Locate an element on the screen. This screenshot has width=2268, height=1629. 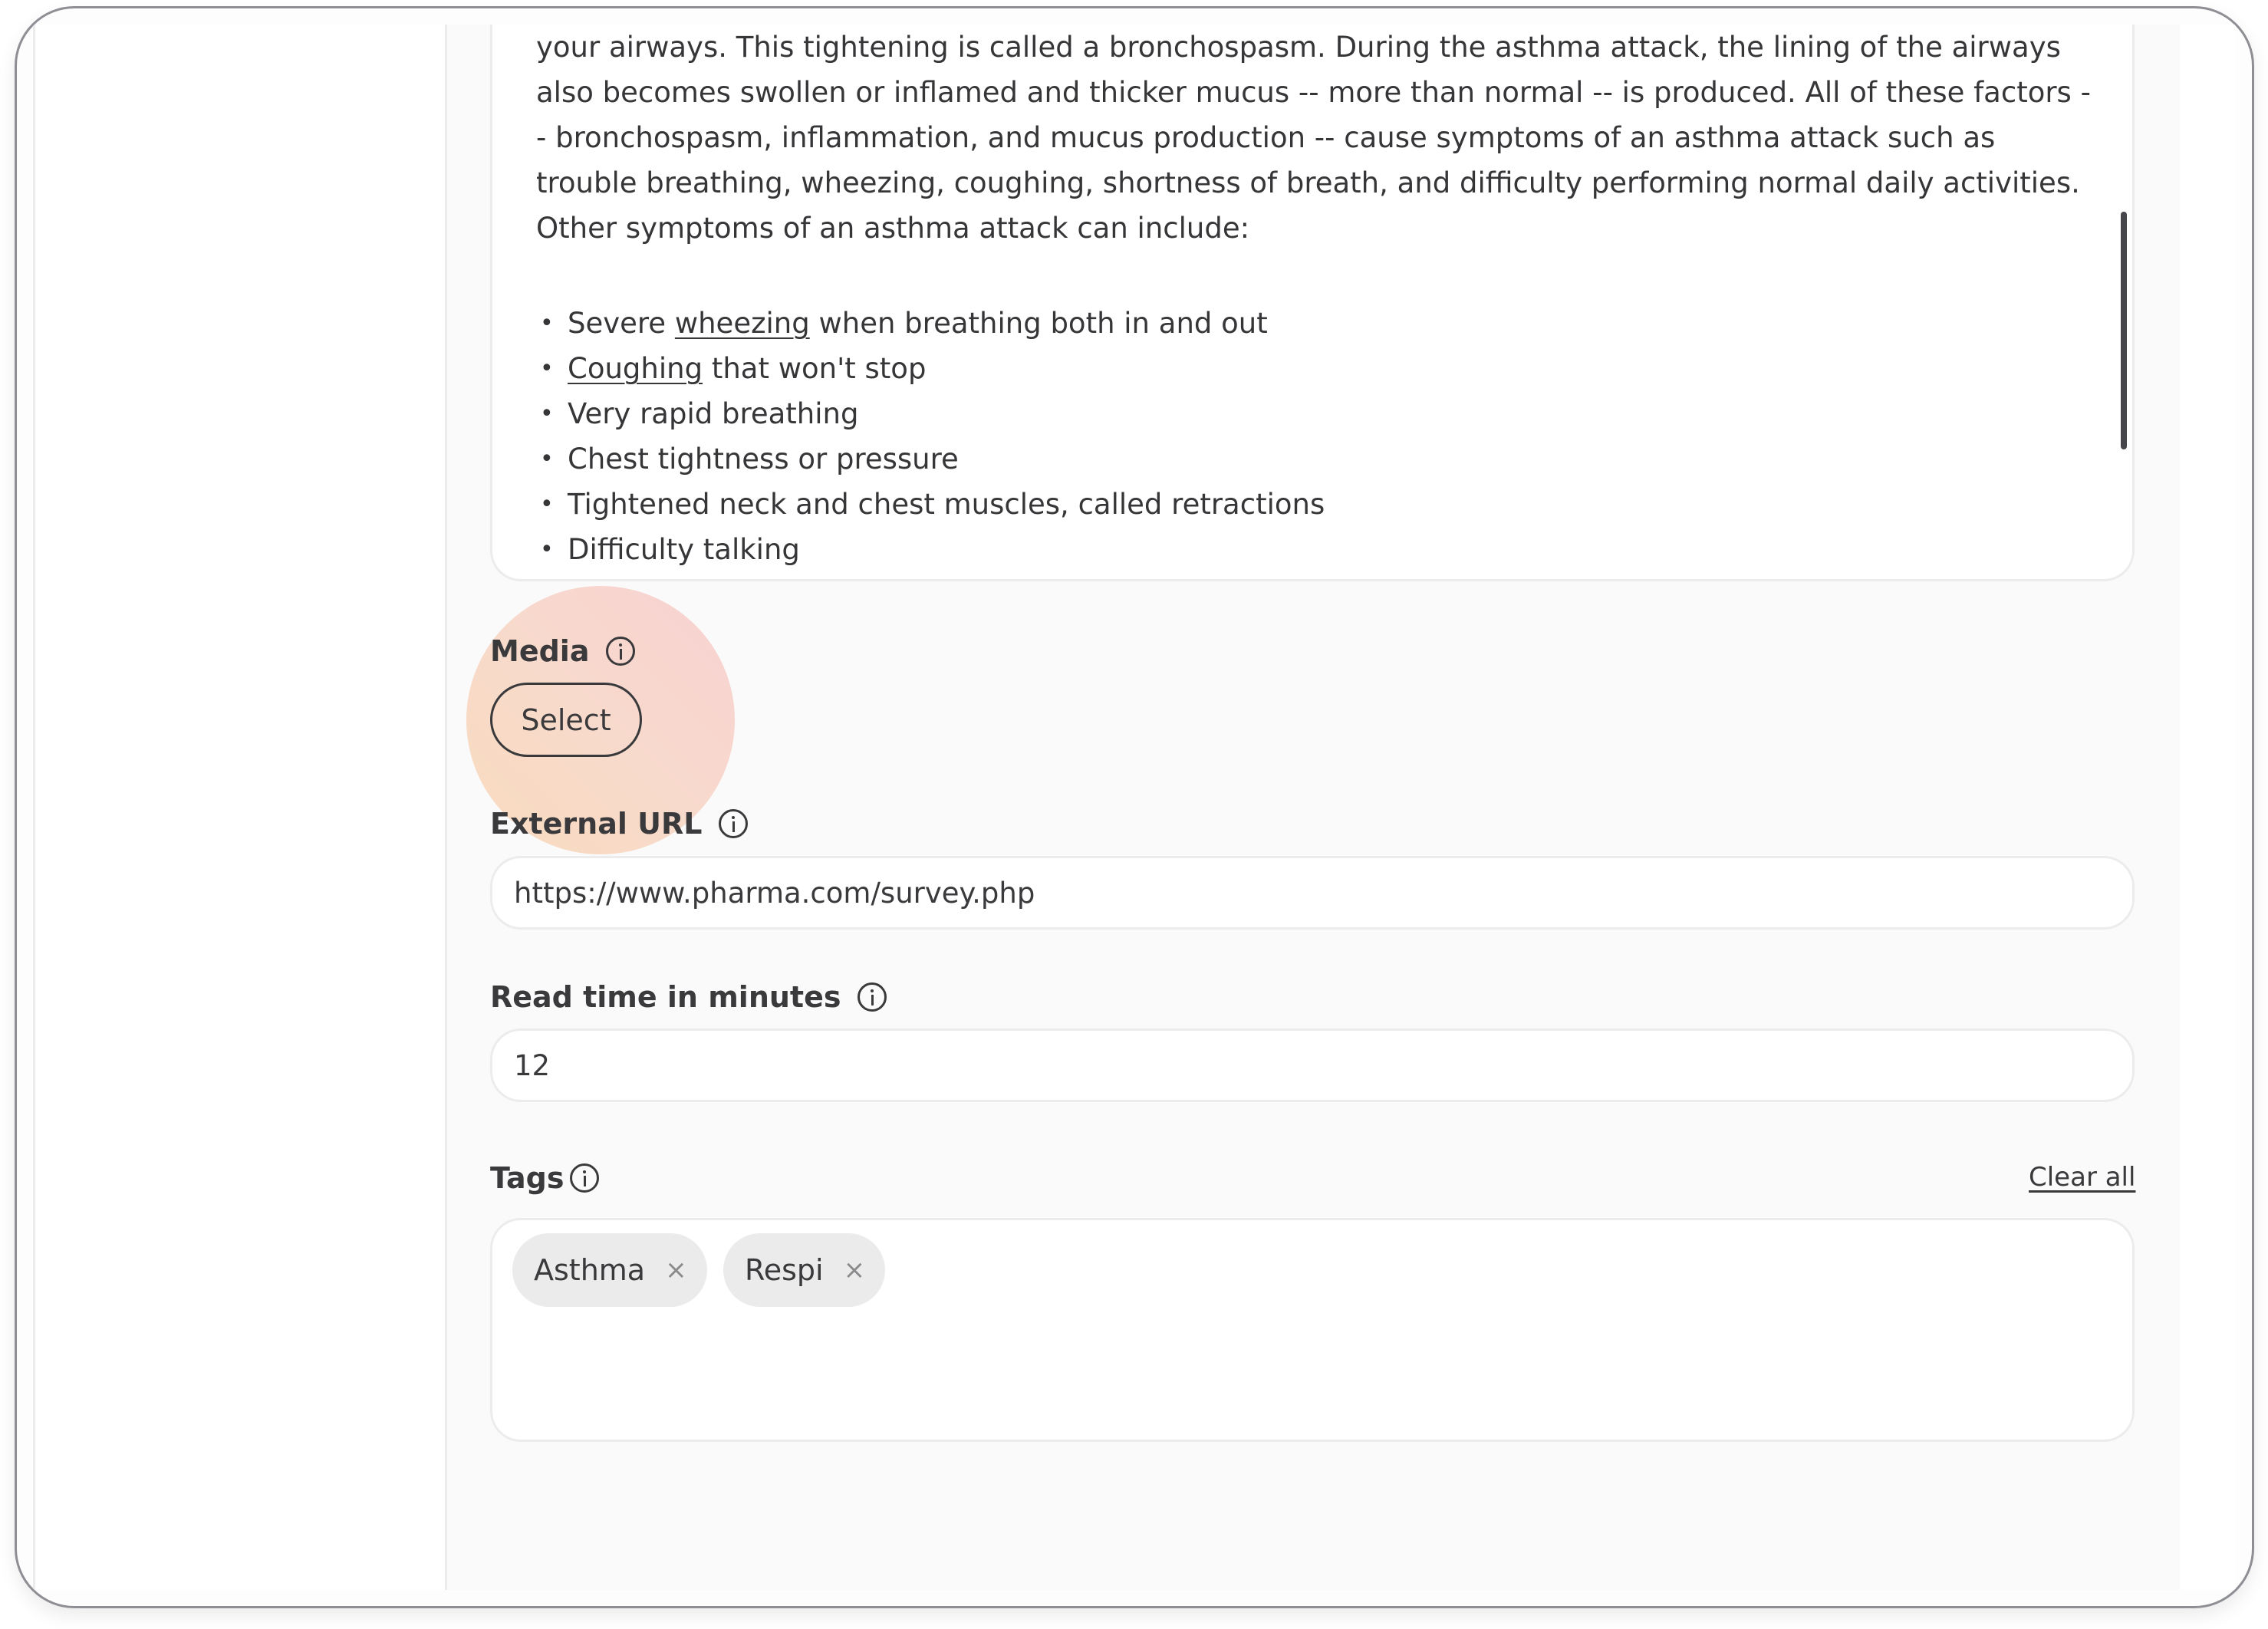
tag-chip-asthma: Asthma × is located at coordinates (609, 1270).